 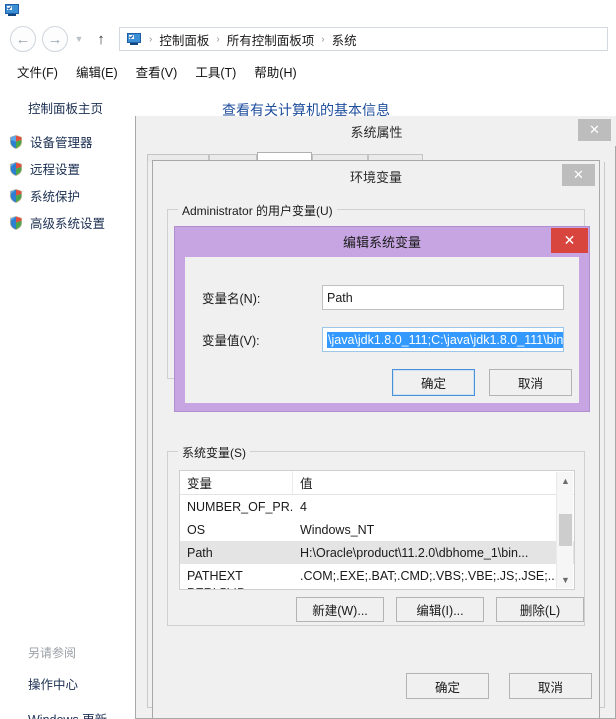 What do you see at coordinates (443, 297) in the screenshot?
I see `variable-name-input: Path` at bounding box center [443, 297].